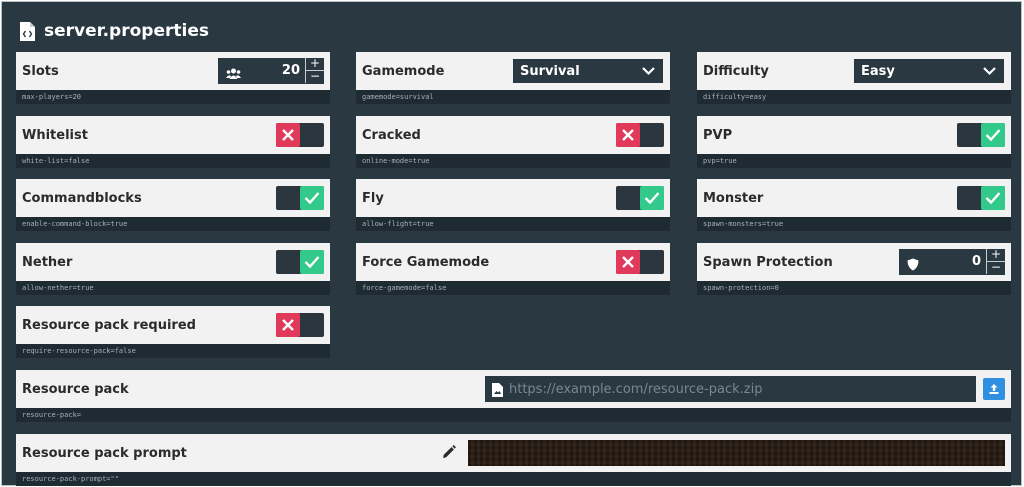 This screenshot has width=1024, height=487. Describe the element at coordinates (739, 389) in the screenshot. I see `resource-pack-url-input` at that location.